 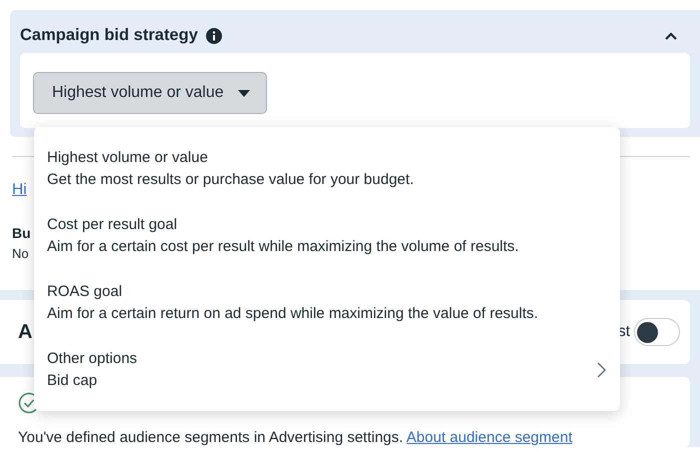 I want to click on collapse-chevron-icon, so click(x=671, y=35).